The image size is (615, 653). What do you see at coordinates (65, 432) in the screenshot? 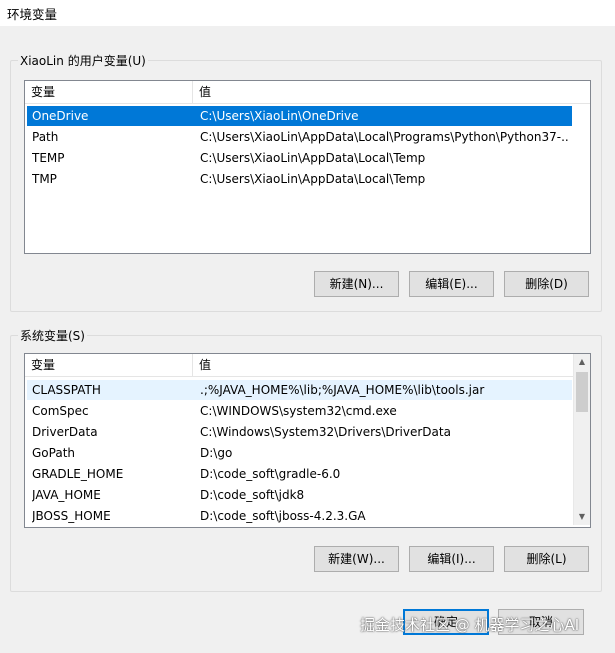
I see `var-name: DriverData` at bounding box center [65, 432].